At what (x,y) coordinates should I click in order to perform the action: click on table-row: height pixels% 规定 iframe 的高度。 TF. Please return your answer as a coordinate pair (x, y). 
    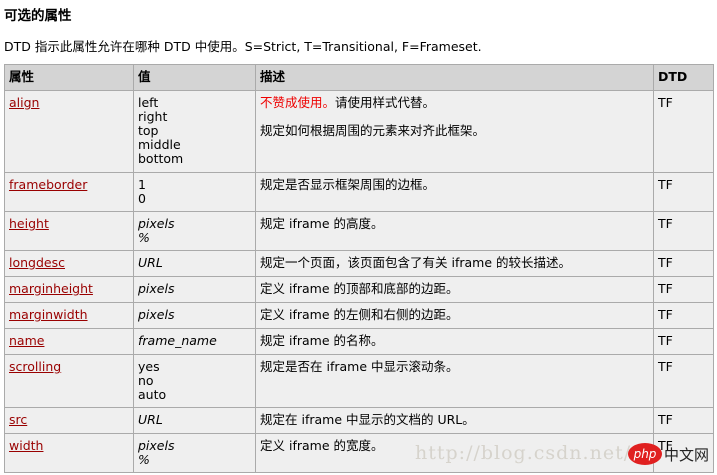
    Looking at the image, I should click on (359, 231).